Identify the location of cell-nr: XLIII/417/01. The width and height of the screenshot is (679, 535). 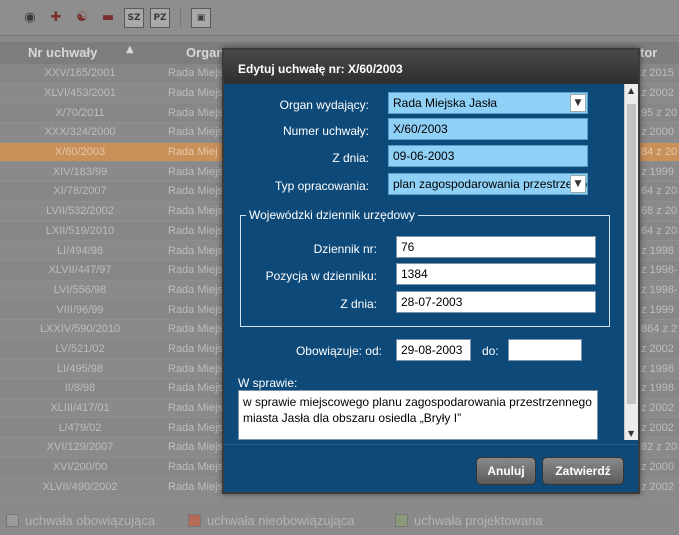
(80, 408).